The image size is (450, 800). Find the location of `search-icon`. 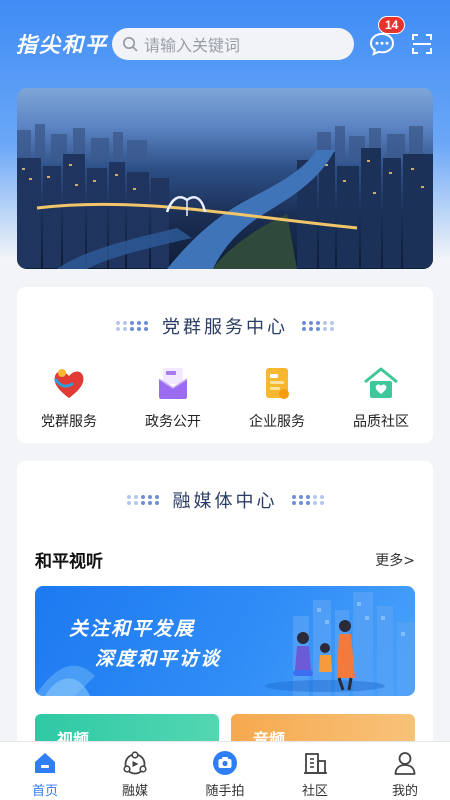

search-icon is located at coordinates (130, 44).